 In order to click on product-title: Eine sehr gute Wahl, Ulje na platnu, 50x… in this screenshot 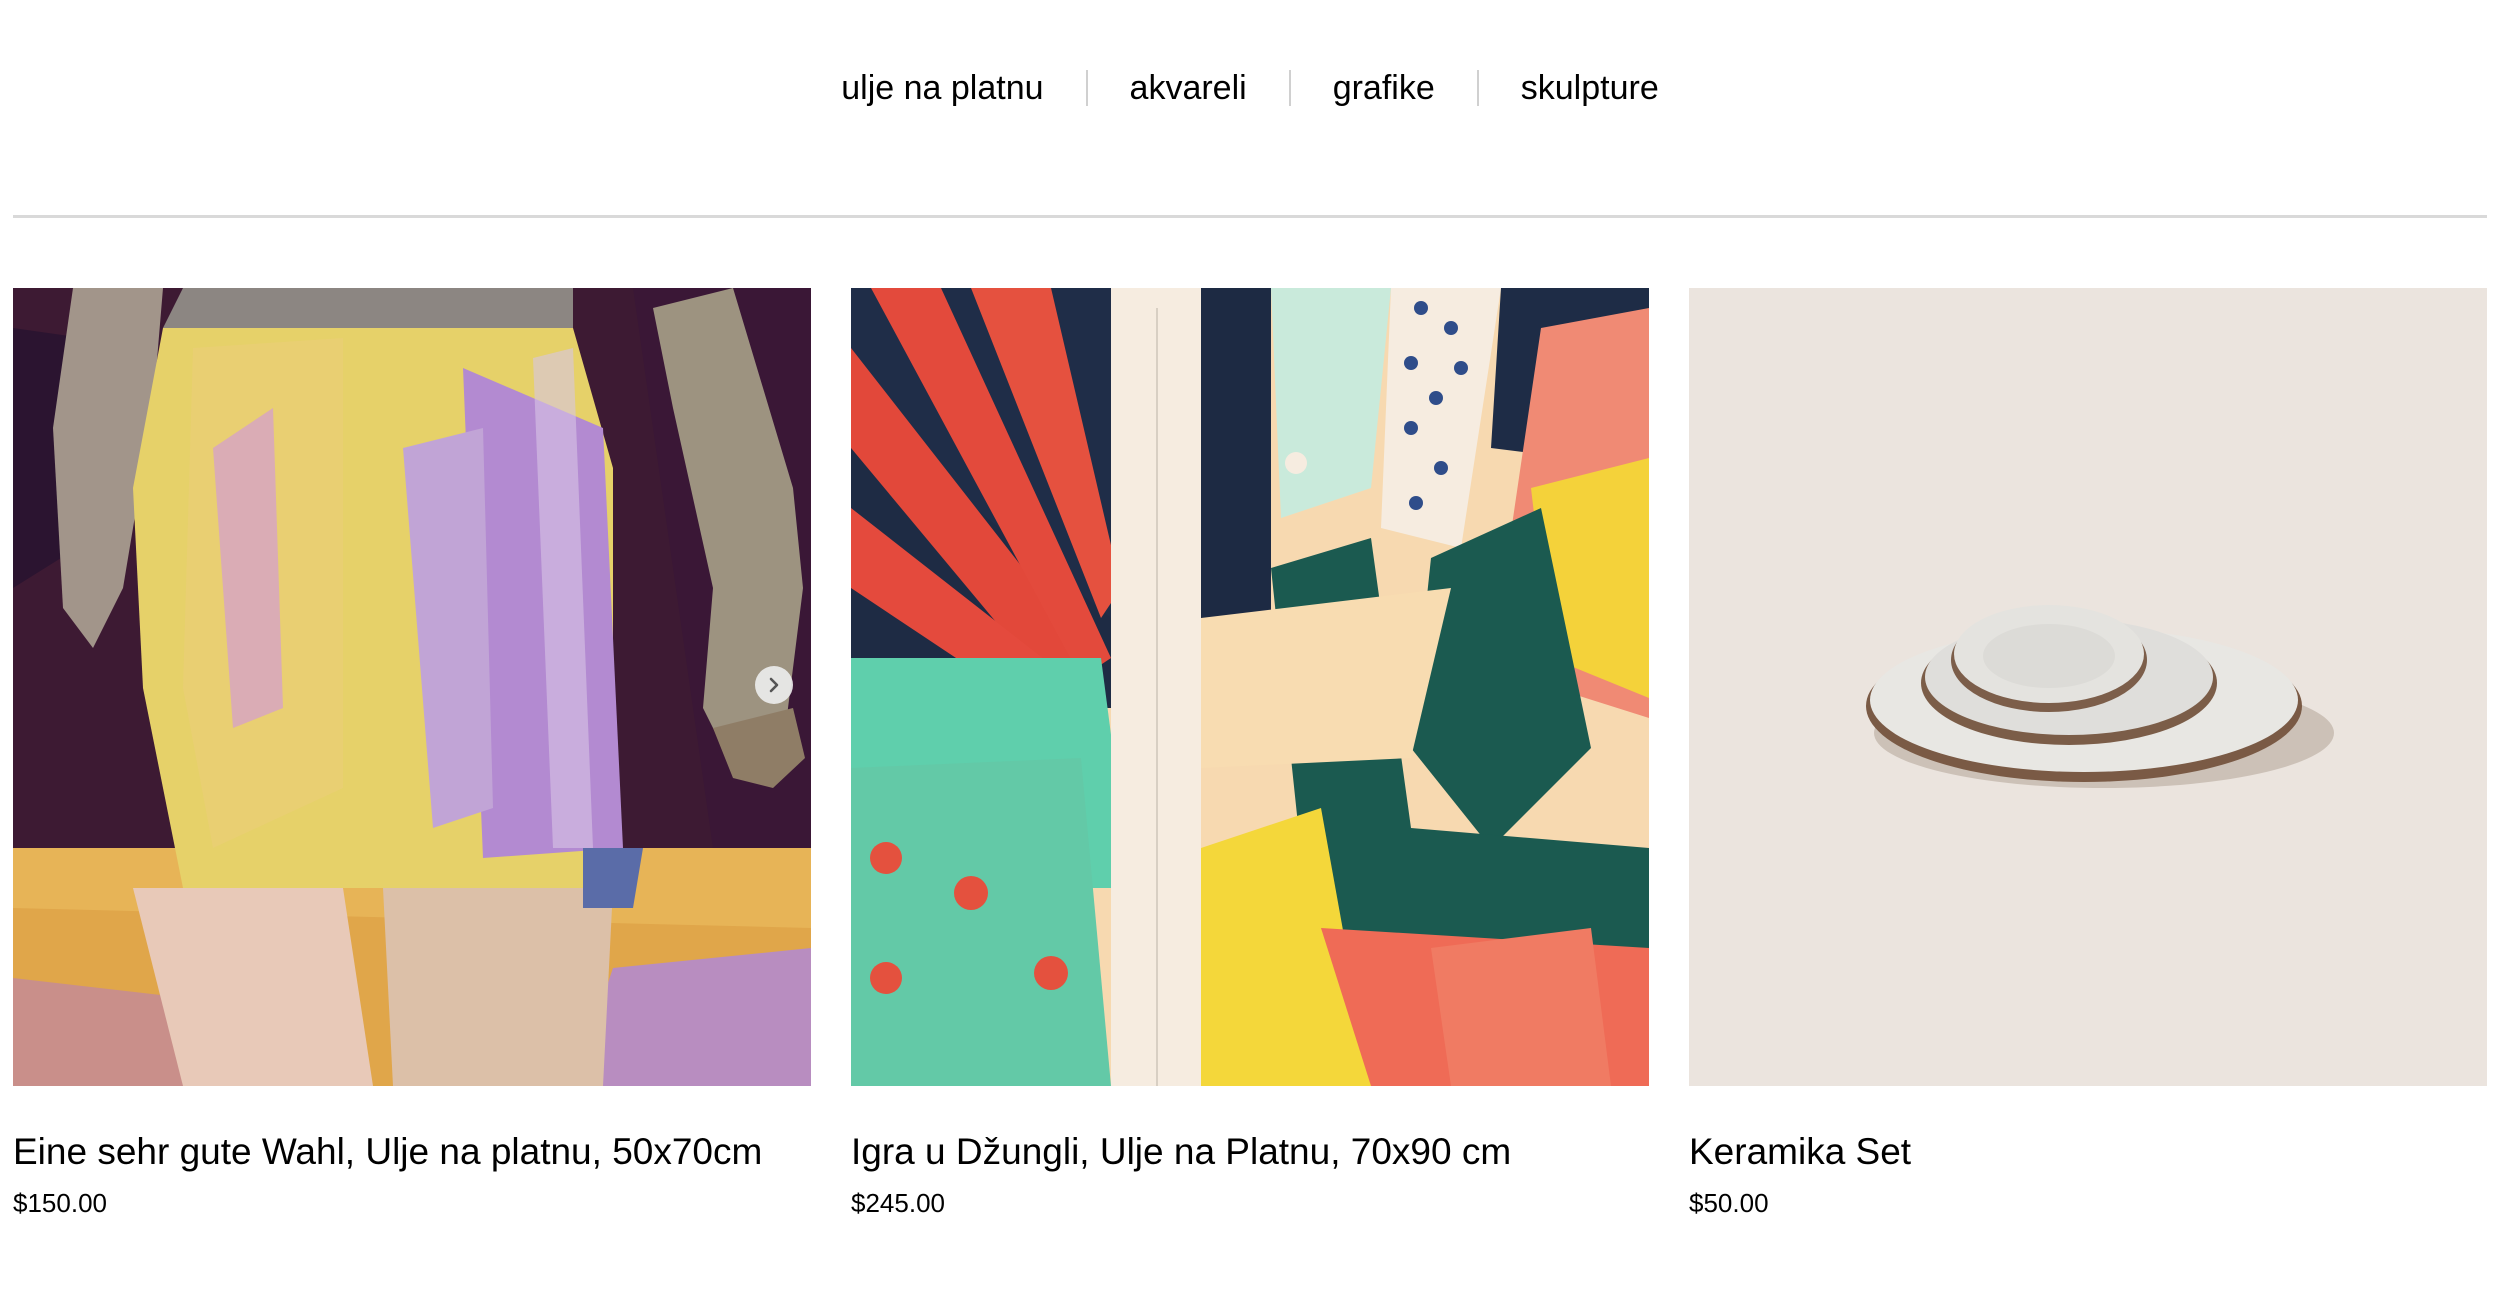, I will do `click(412, 1152)`.